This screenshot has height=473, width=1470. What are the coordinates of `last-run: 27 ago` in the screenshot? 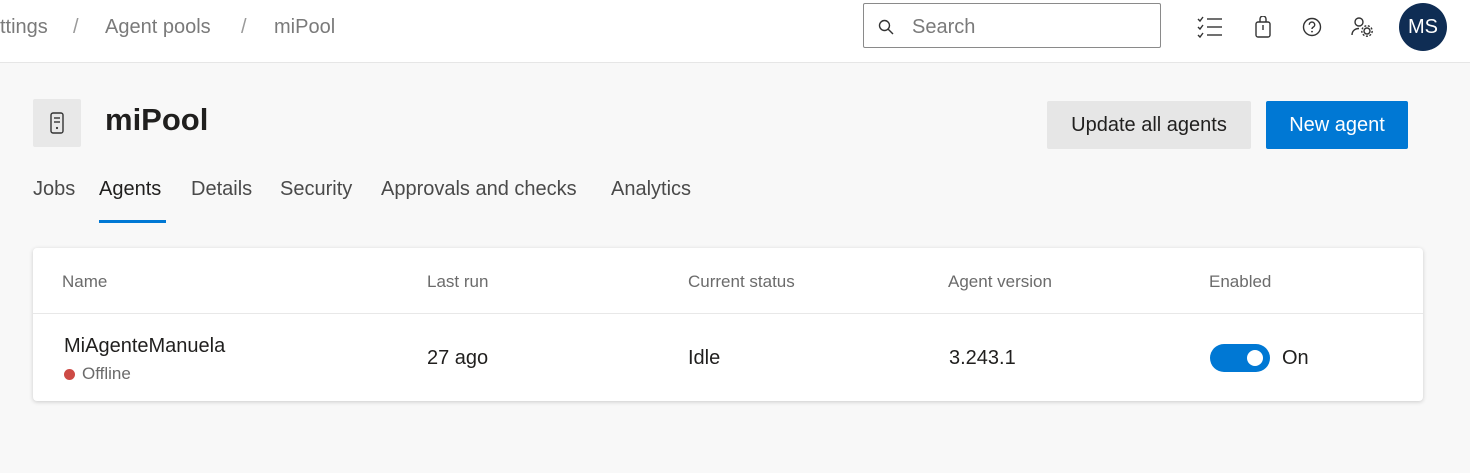 It's located at (458, 358).